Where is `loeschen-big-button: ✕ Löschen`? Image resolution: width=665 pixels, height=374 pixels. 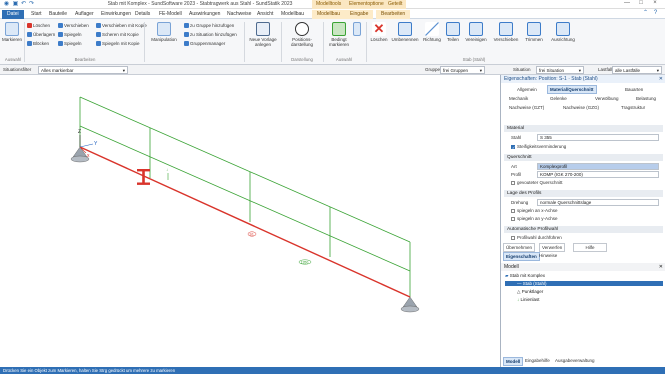
loeschen-big-button: ✕ Löschen is located at coordinates (379, 32).